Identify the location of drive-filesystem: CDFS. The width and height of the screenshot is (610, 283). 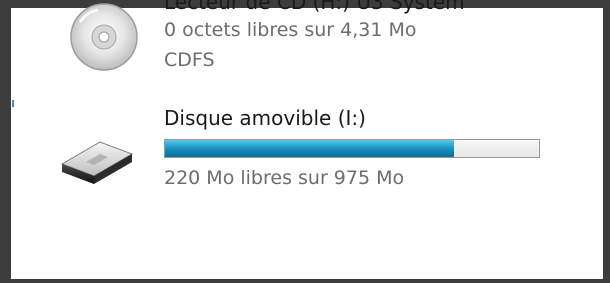
(189, 60).